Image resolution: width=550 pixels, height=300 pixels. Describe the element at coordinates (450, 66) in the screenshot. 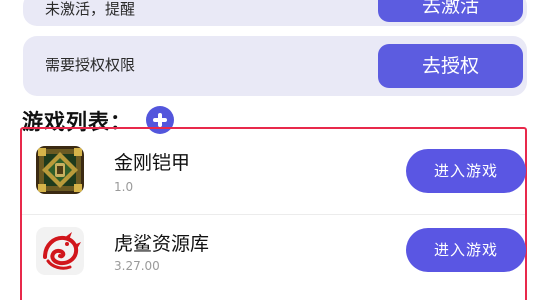

I see `authorize-button: 去授权` at that location.